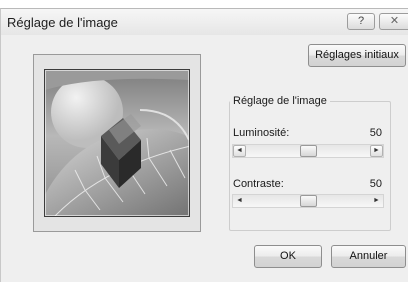  I want to click on brightness-label: Luminosité:, so click(261, 133).